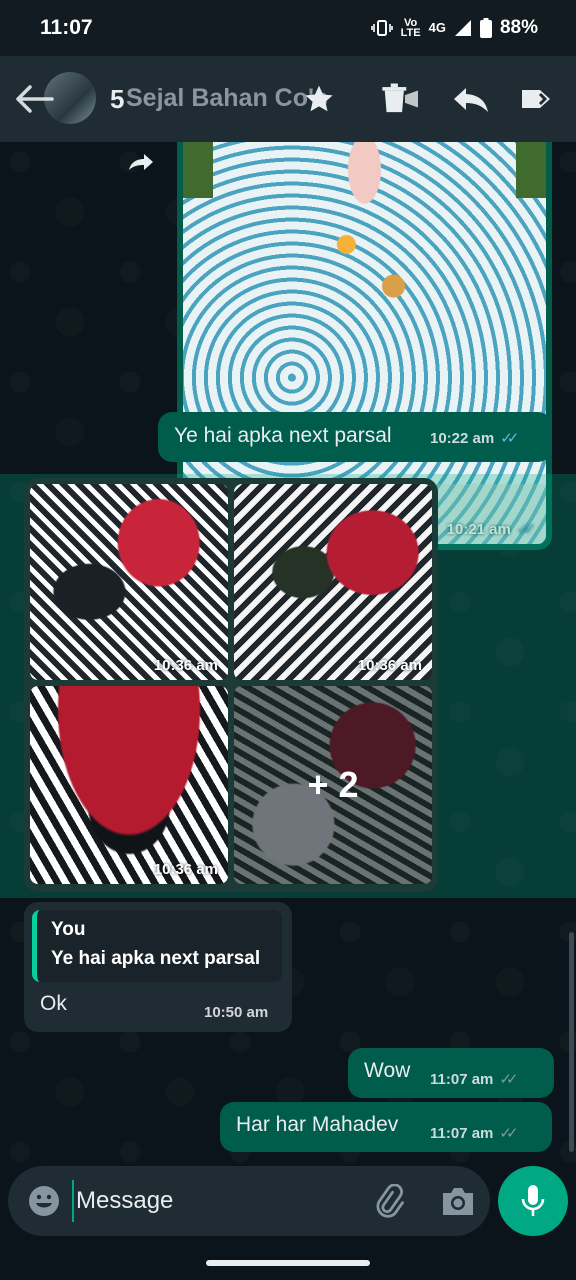  I want to click on star-icon, so click(319, 98).